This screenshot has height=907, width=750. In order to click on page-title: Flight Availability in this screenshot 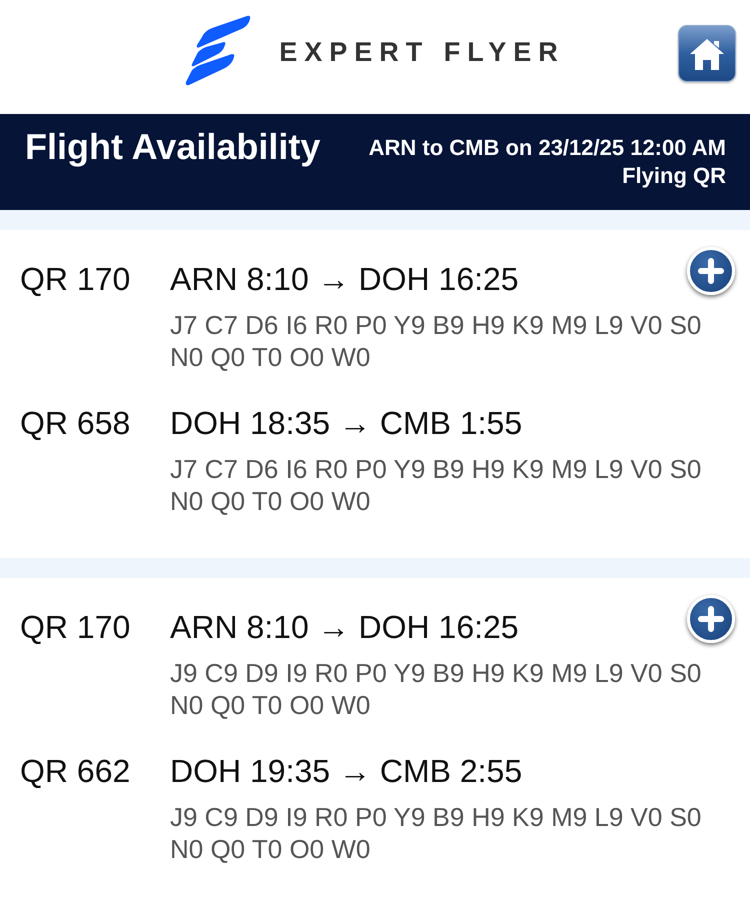, I will do `click(172, 147)`.